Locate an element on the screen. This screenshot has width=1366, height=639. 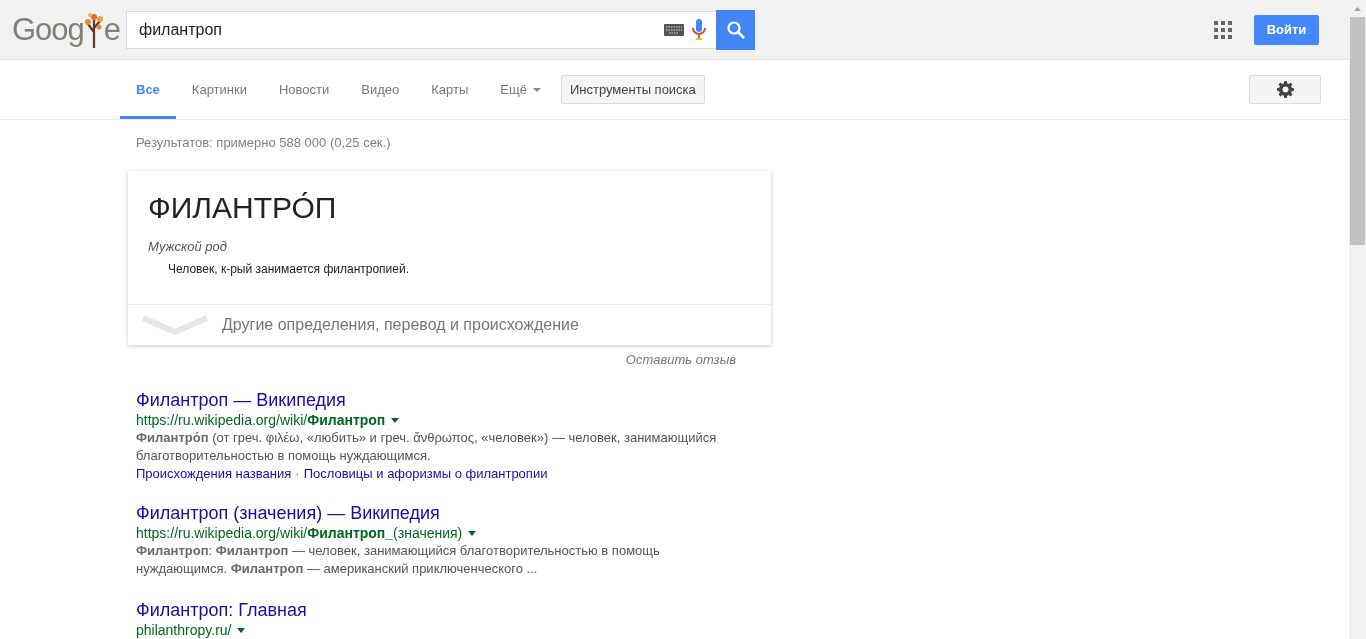
settings-button is located at coordinates (1285, 89).